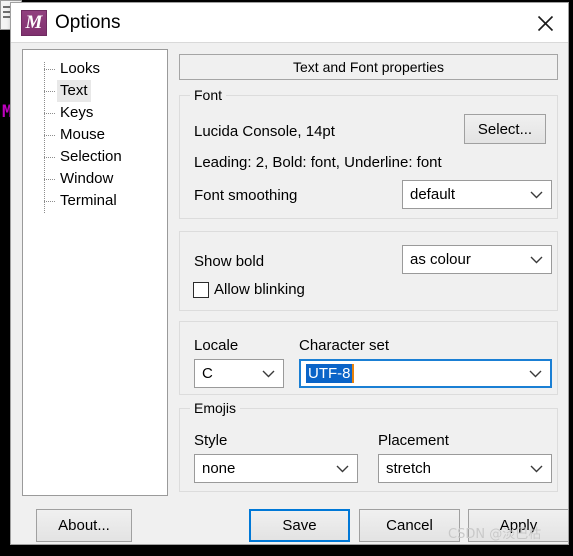  What do you see at coordinates (211, 440) in the screenshot?
I see `emoji-style-label: Style` at bounding box center [211, 440].